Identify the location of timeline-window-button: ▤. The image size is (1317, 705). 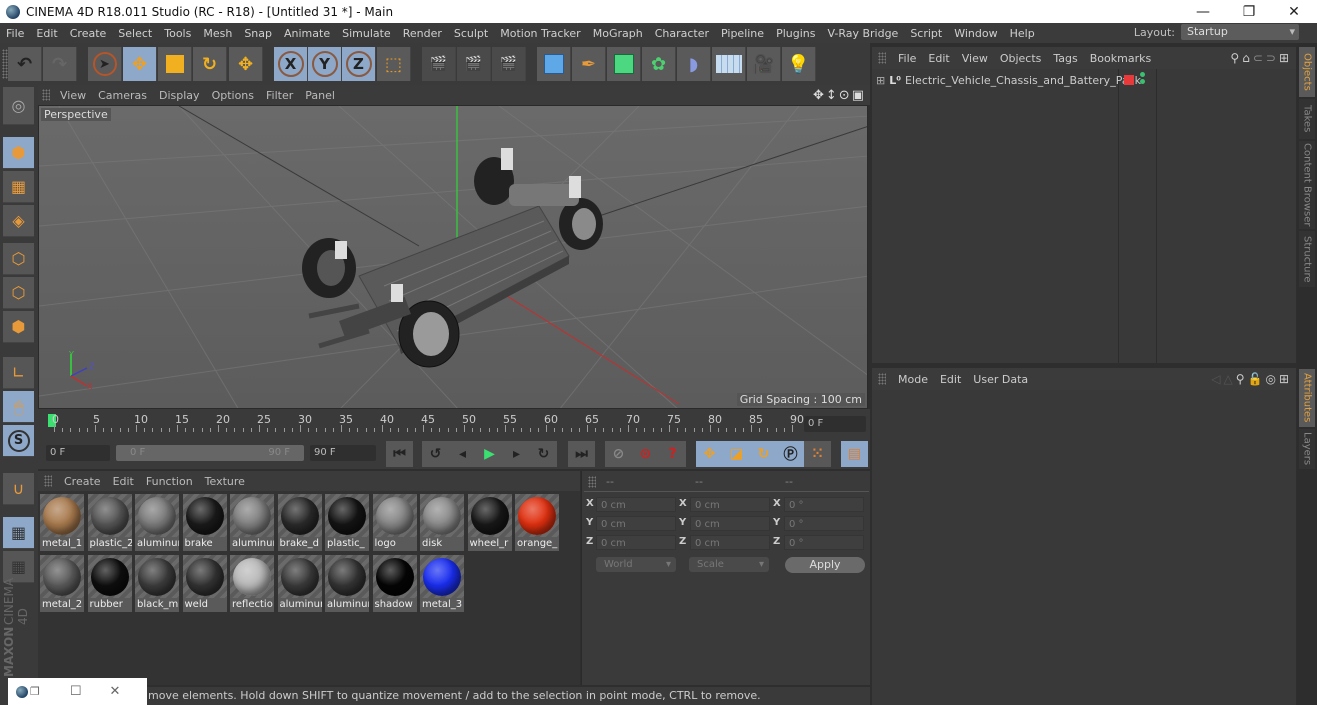
(854, 454).